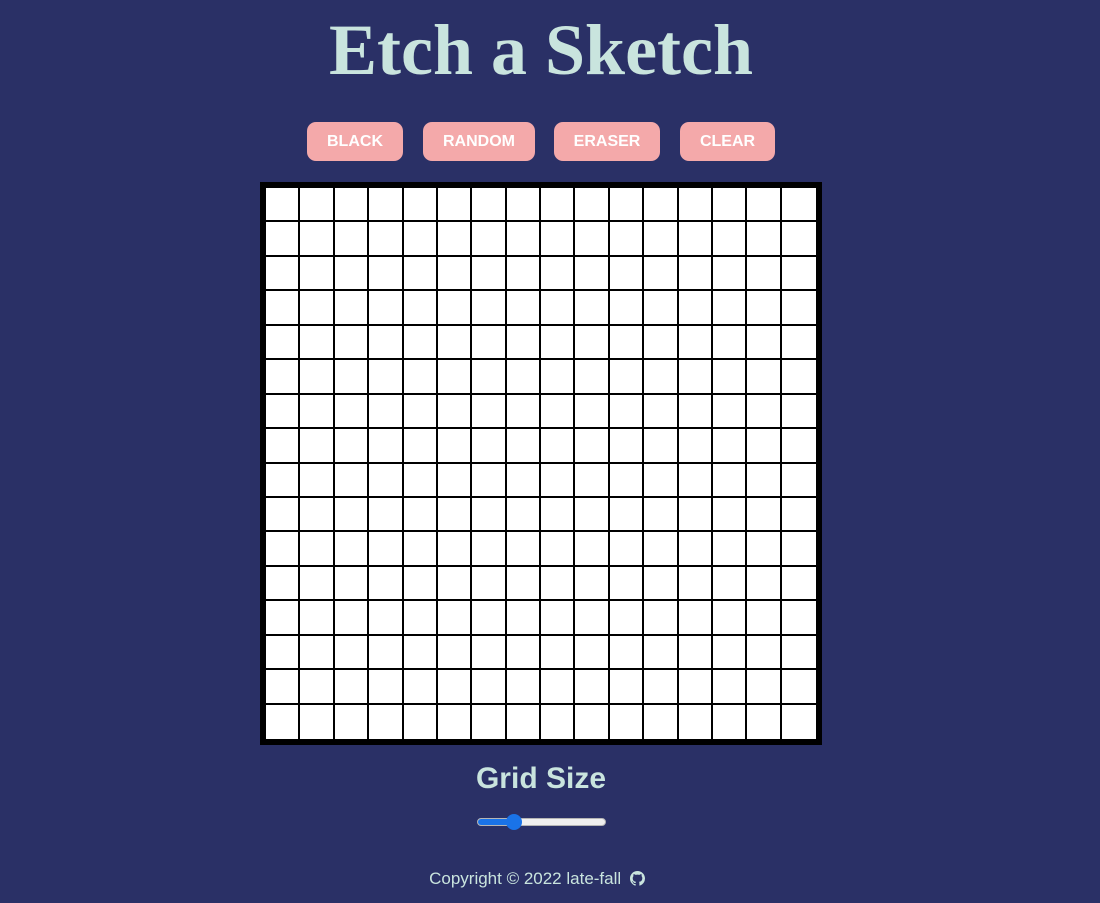 The image size is (1100, 903). I want to click on github-icon, so click(637, 881).